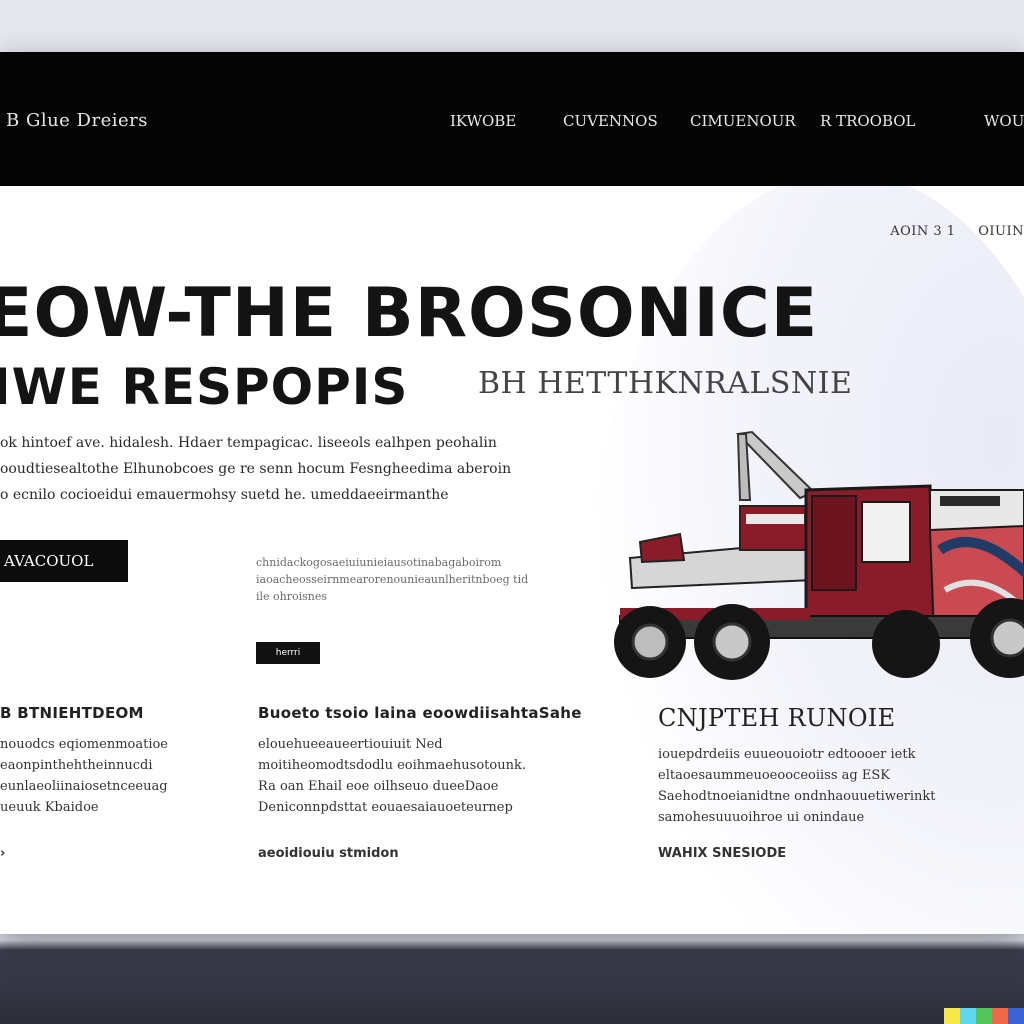 This screenshot has height=1024, width=1024. What do you see at coordinates (392, 765) in the screenshot?
I see `feature-line: moitiheomodtsdodlu eoihmaehusotounk.` at bounding box center [392, 765].